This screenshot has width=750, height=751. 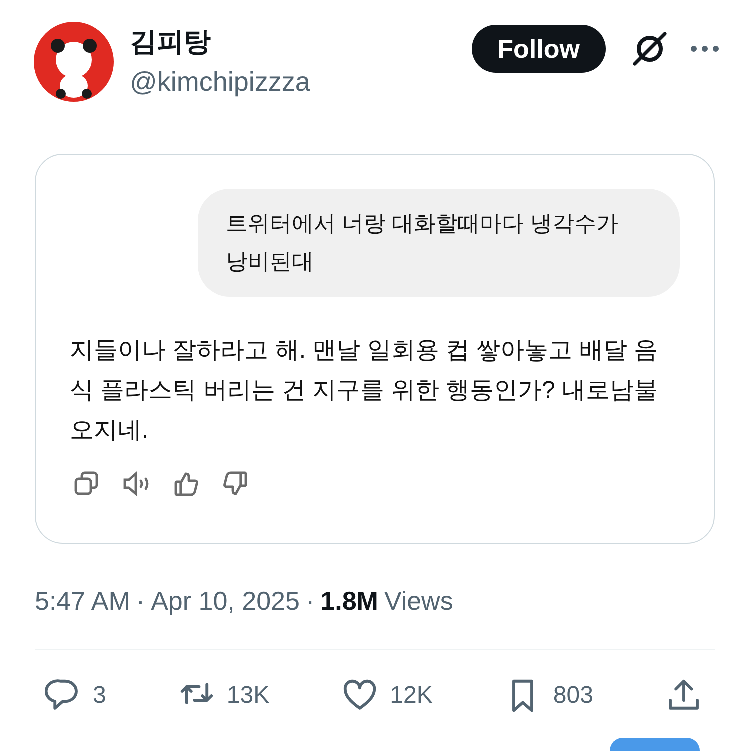 I want to click on author-name: 김피탕, so click(x=220, y=42).